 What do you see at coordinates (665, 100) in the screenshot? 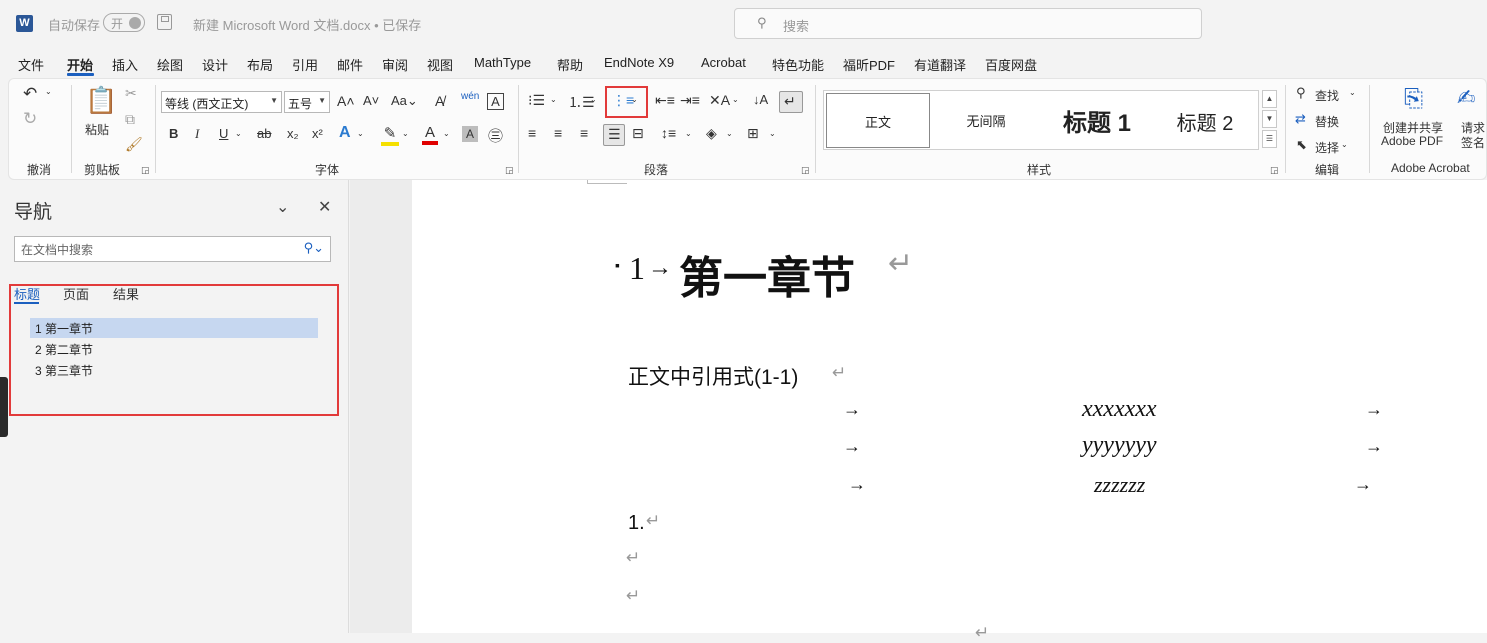
I see `decrease-indent-icon: ⇤≡` at bounding box center [665, 100].